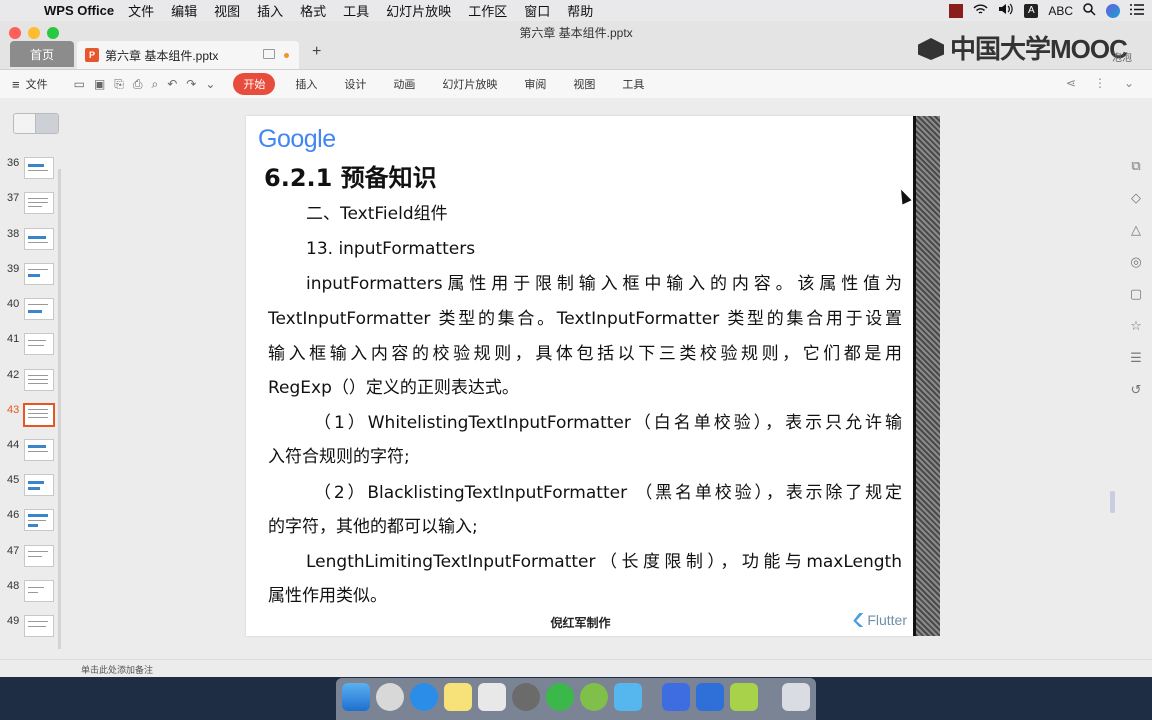  What do you see at coordinates (227, 10) in the screenshot?
I see `menu-view: 视图` at bounding box center [227, 10].